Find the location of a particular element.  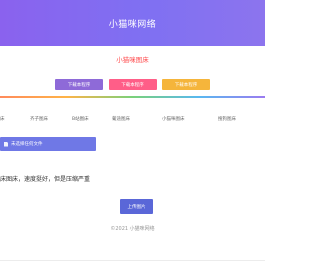

page-subtitle: 小猫咪图床 is located at coordinates (132, 60).